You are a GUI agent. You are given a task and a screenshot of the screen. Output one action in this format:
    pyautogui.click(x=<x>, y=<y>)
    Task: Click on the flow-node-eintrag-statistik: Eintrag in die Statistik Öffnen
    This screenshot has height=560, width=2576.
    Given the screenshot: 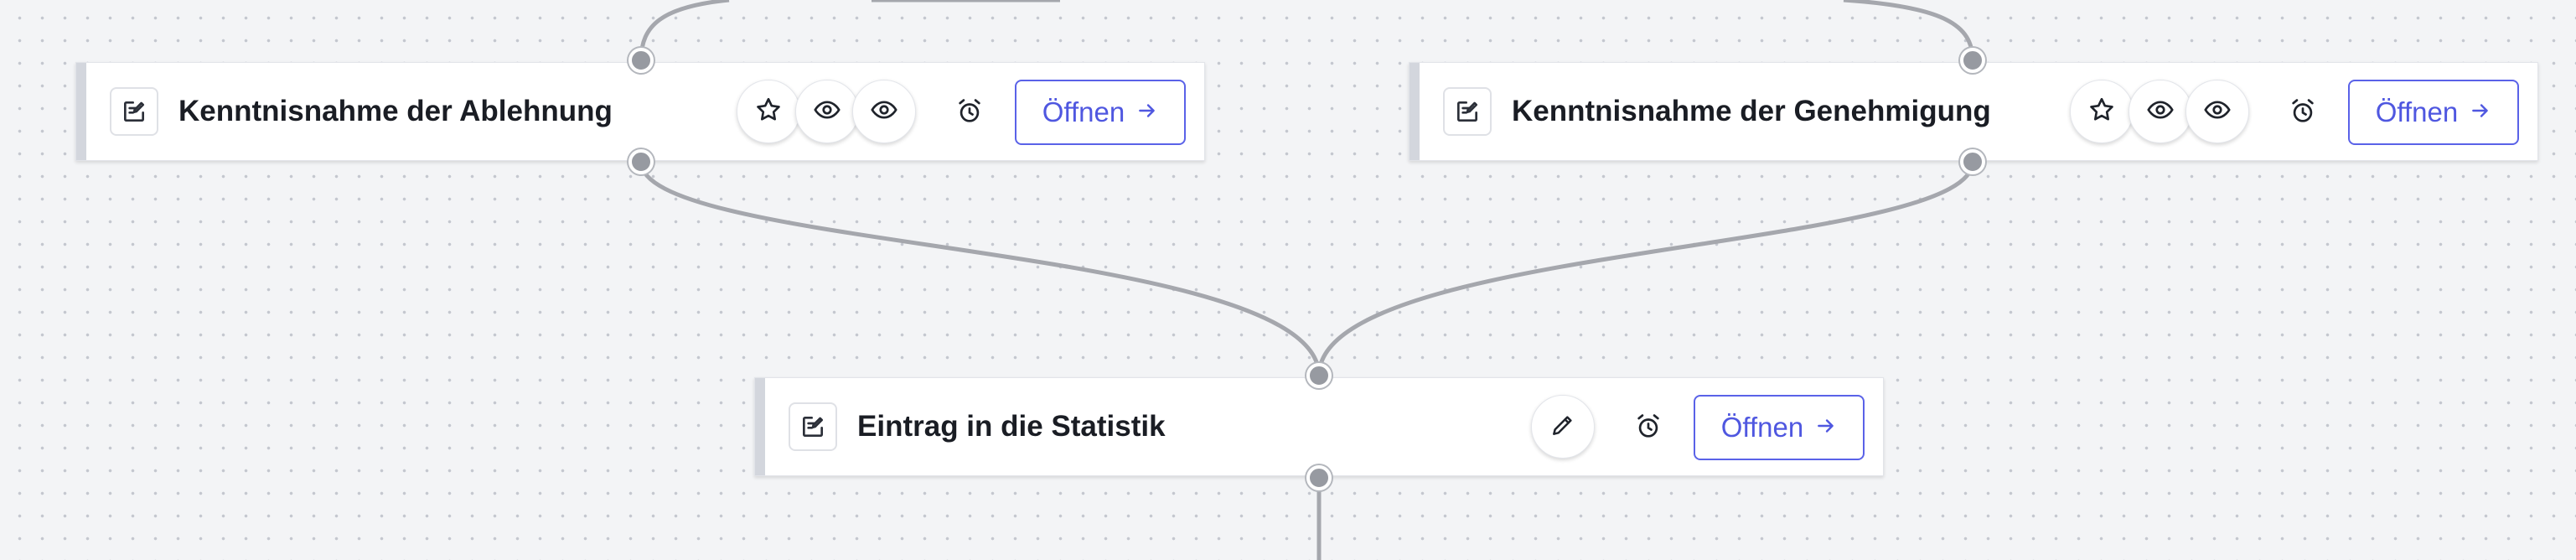 What is the action you would take?
    pyautogui.click(x=1319, y=426)
    